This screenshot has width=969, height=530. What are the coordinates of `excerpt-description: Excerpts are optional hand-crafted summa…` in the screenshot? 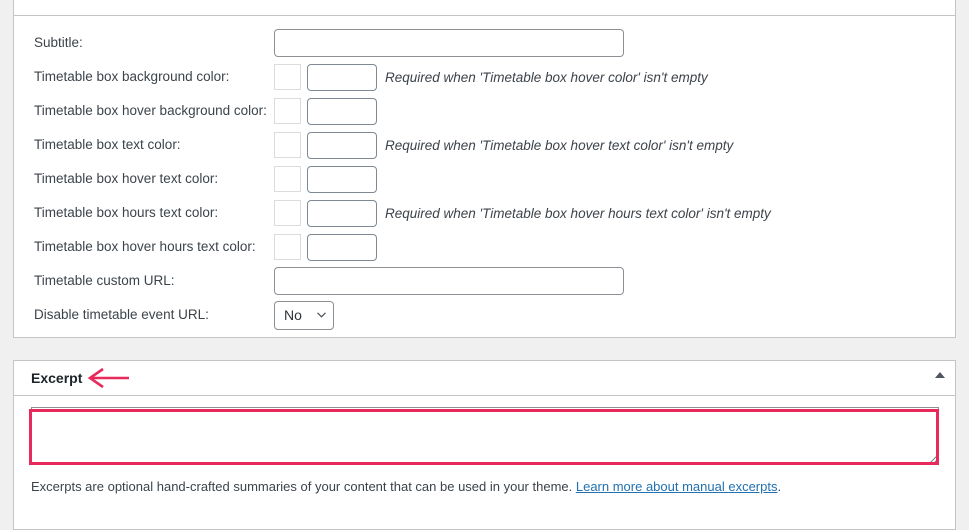 It's located at (484, 487).